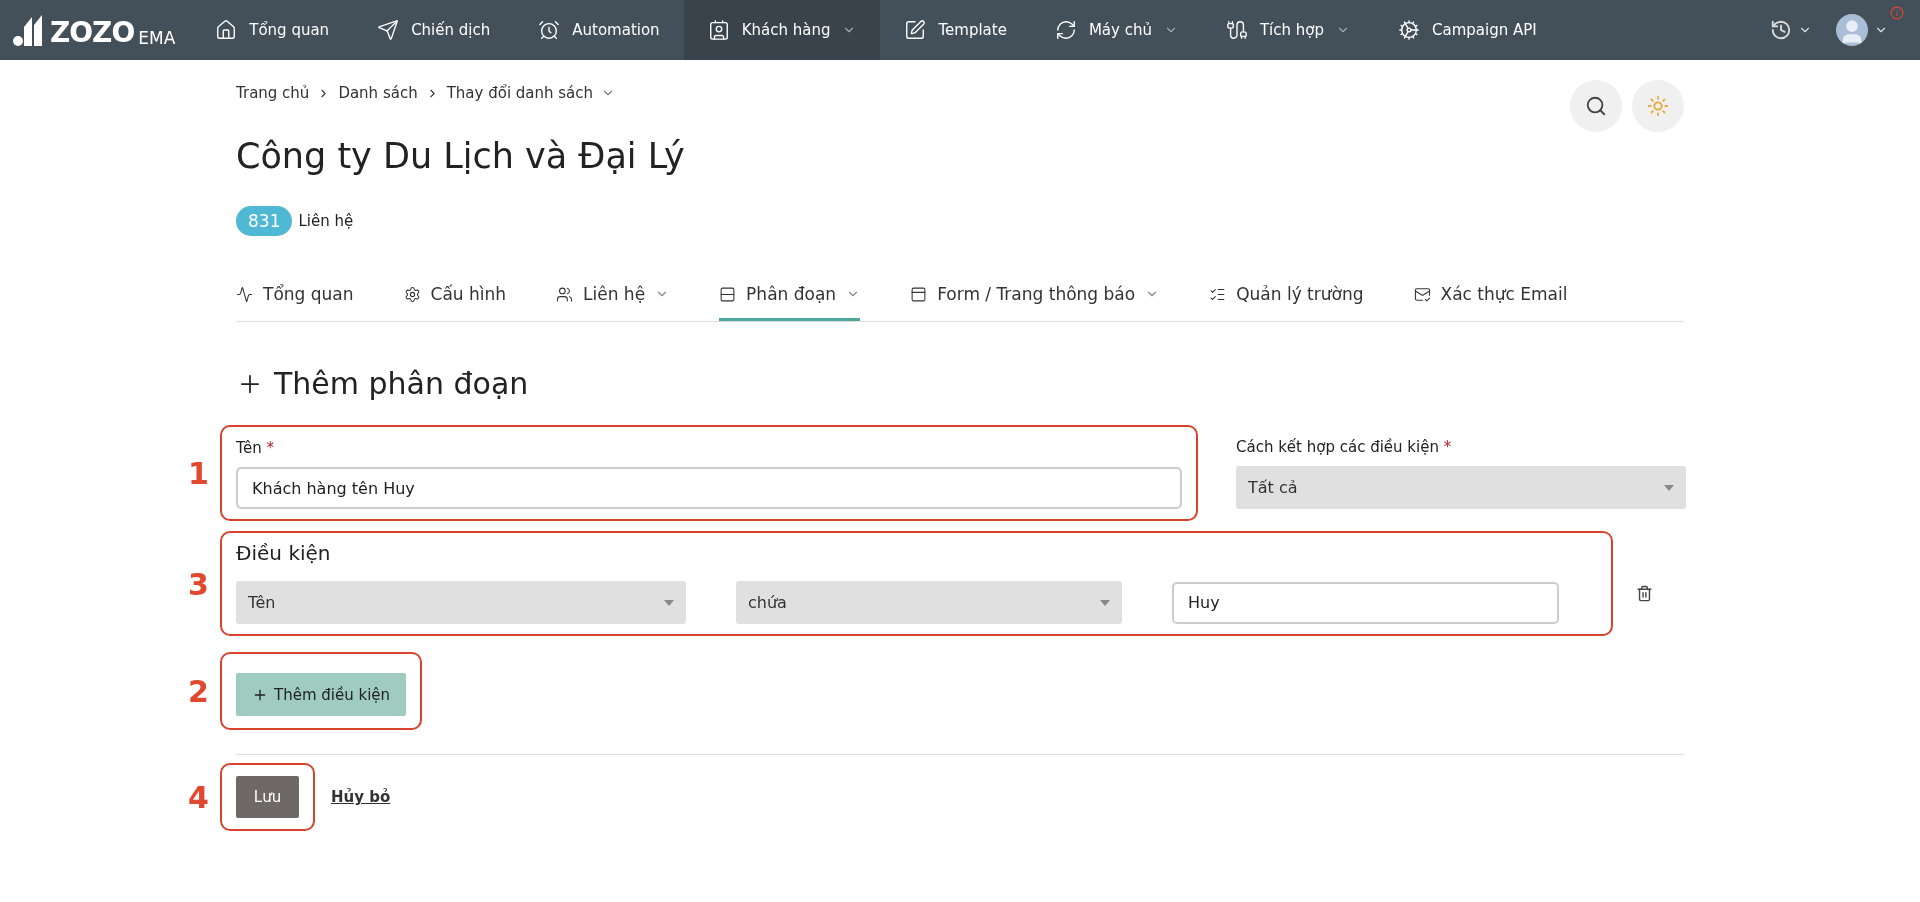 Image resolution: width=1920 pixels, height=902 pixels. Describe the element at coordinates (549, 30) in the screenshot. I see `alarm-clock-icon` at that location.